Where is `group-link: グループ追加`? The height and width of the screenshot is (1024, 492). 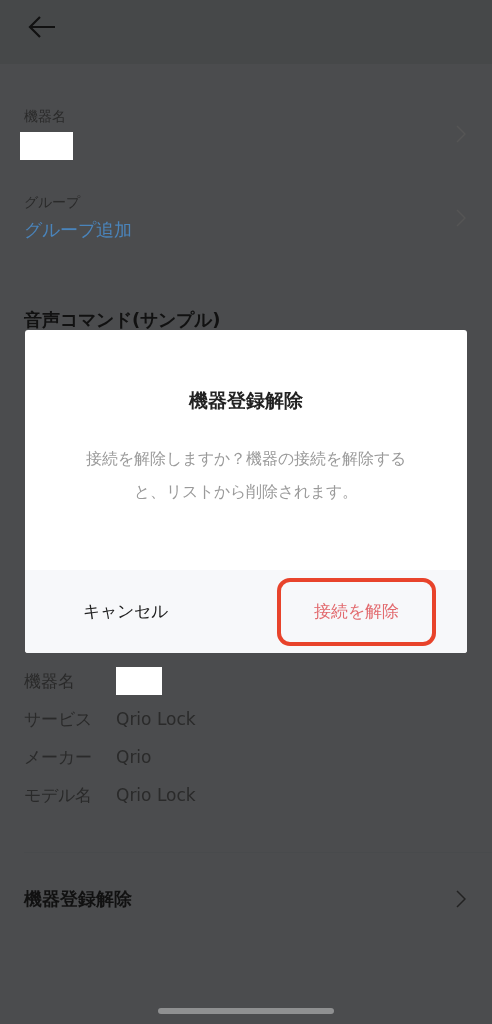 group-link: グループ追加 is located at coordinates (78, 230).